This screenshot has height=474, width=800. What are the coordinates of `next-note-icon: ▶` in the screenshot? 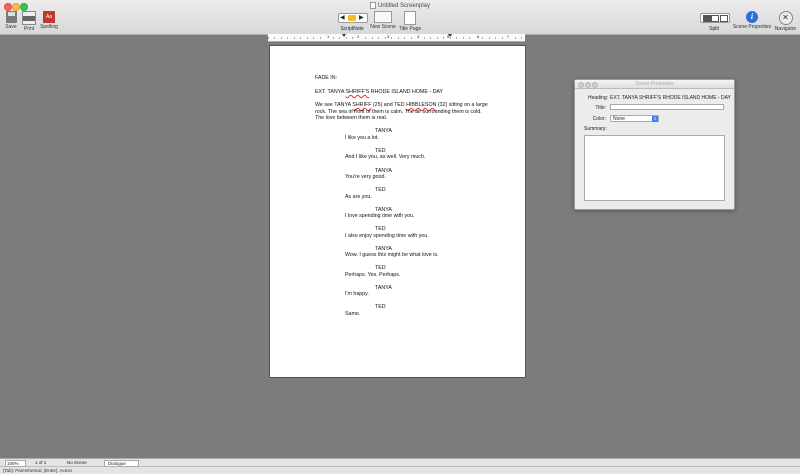 It's located at (361, 18).